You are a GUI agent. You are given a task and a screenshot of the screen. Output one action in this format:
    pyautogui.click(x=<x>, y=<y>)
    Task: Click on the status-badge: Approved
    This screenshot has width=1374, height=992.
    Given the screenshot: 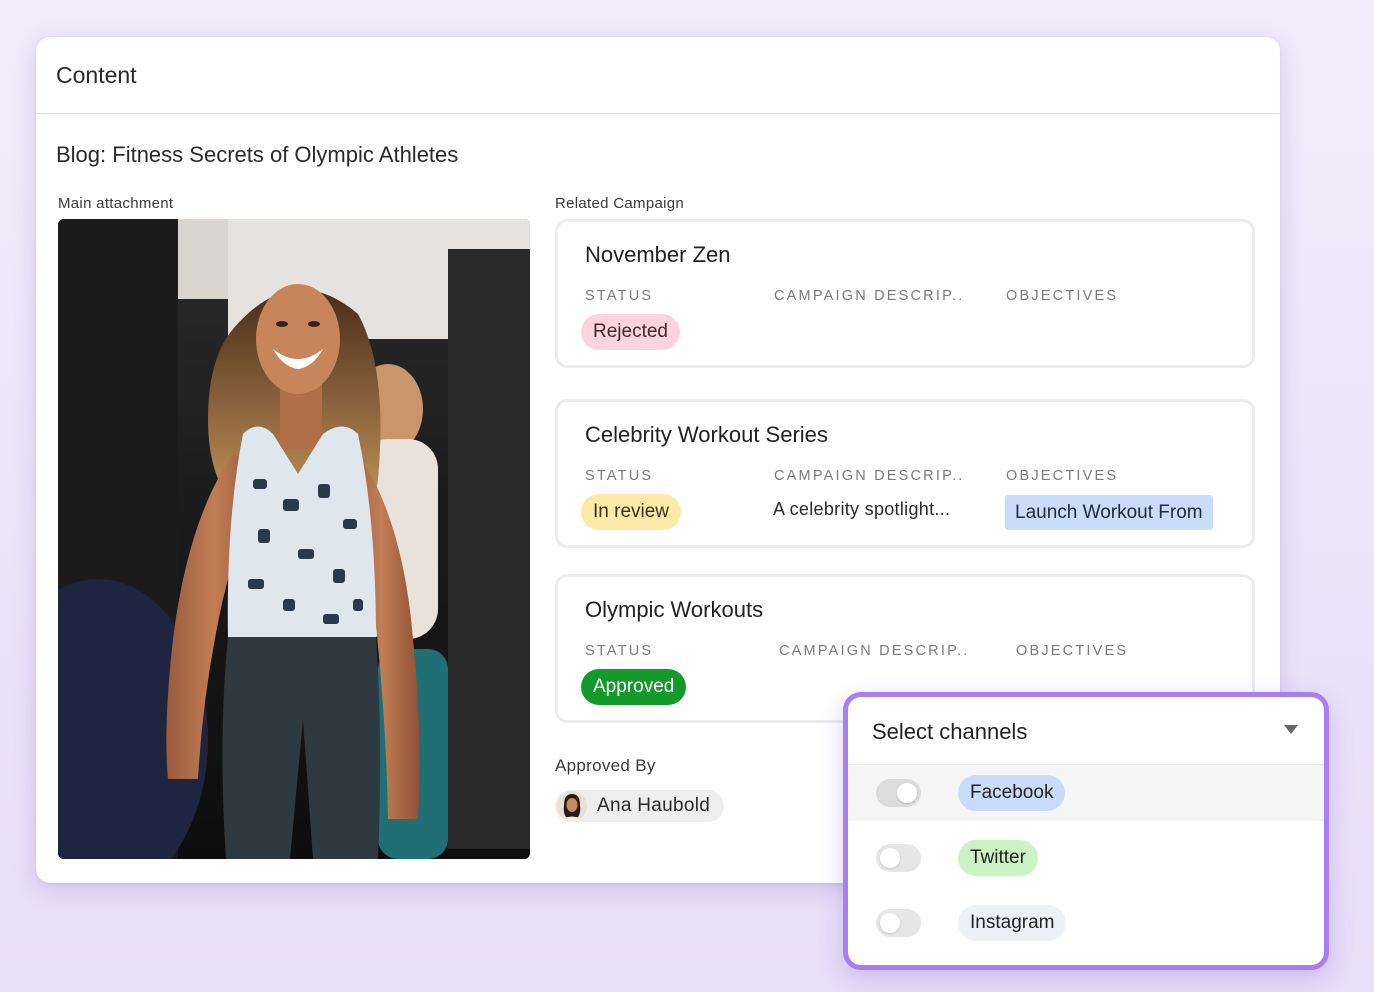 What is the action you would take?
    pyautogui.click(x=634, y=687)
    